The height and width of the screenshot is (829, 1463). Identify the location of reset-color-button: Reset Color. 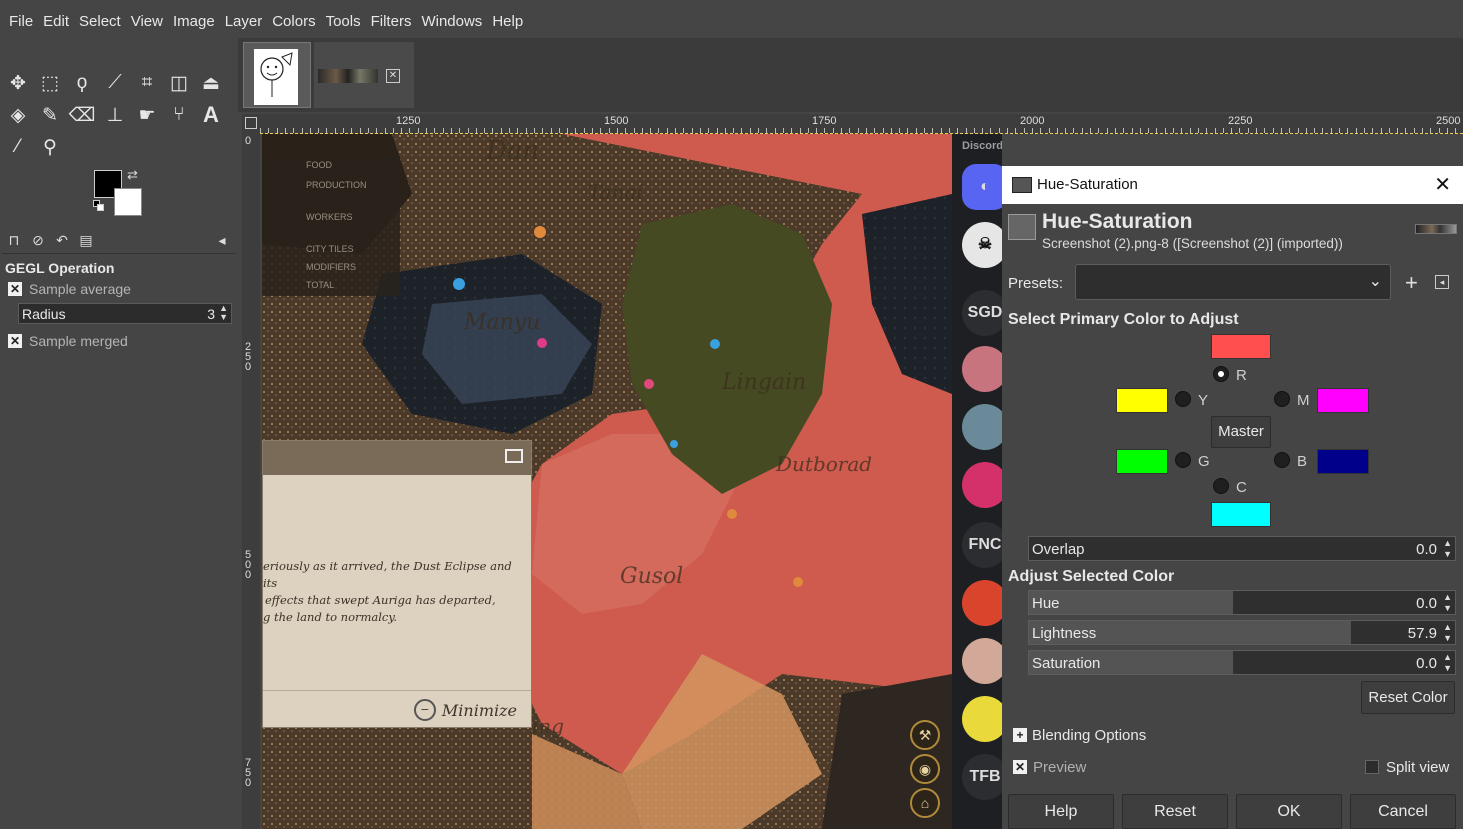
(1408, 697).